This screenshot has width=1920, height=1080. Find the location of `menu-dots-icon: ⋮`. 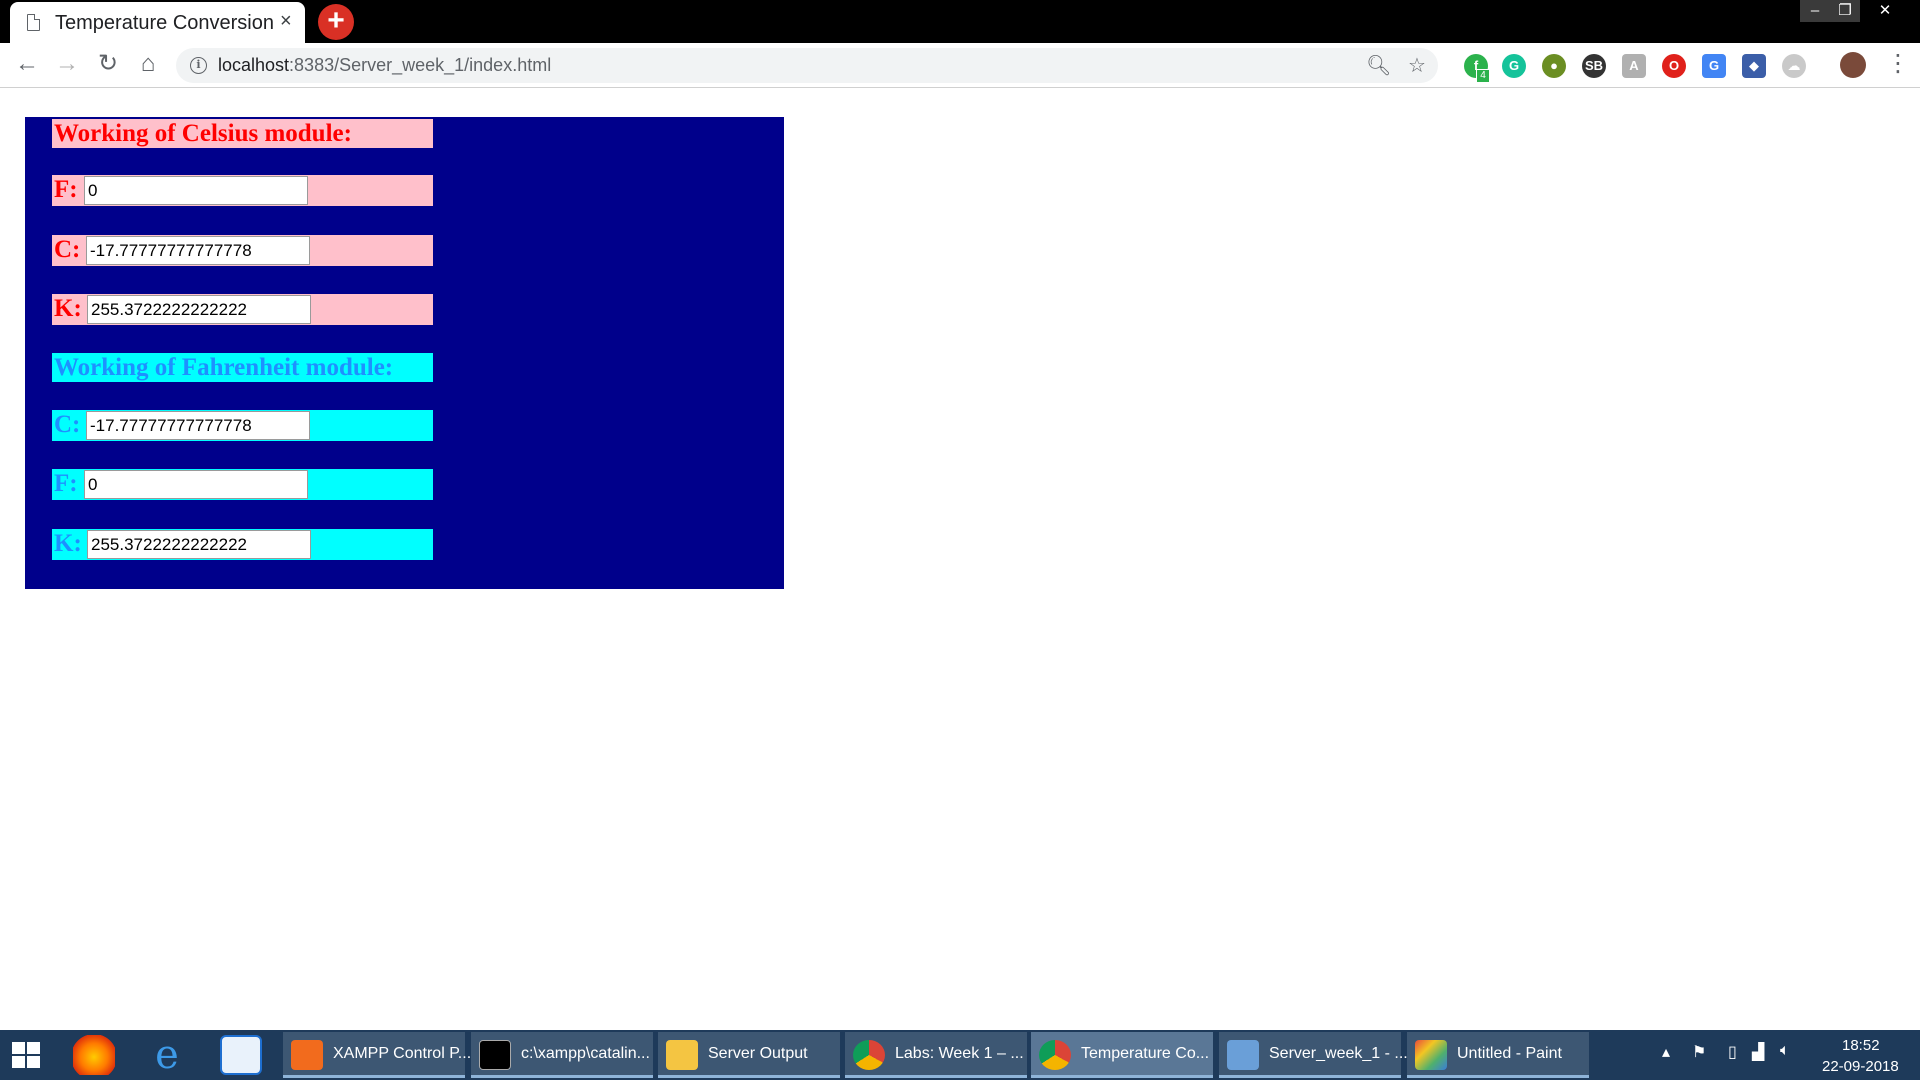

menu-dots-icon: ⋮ is located at coordinates (1898, 63).